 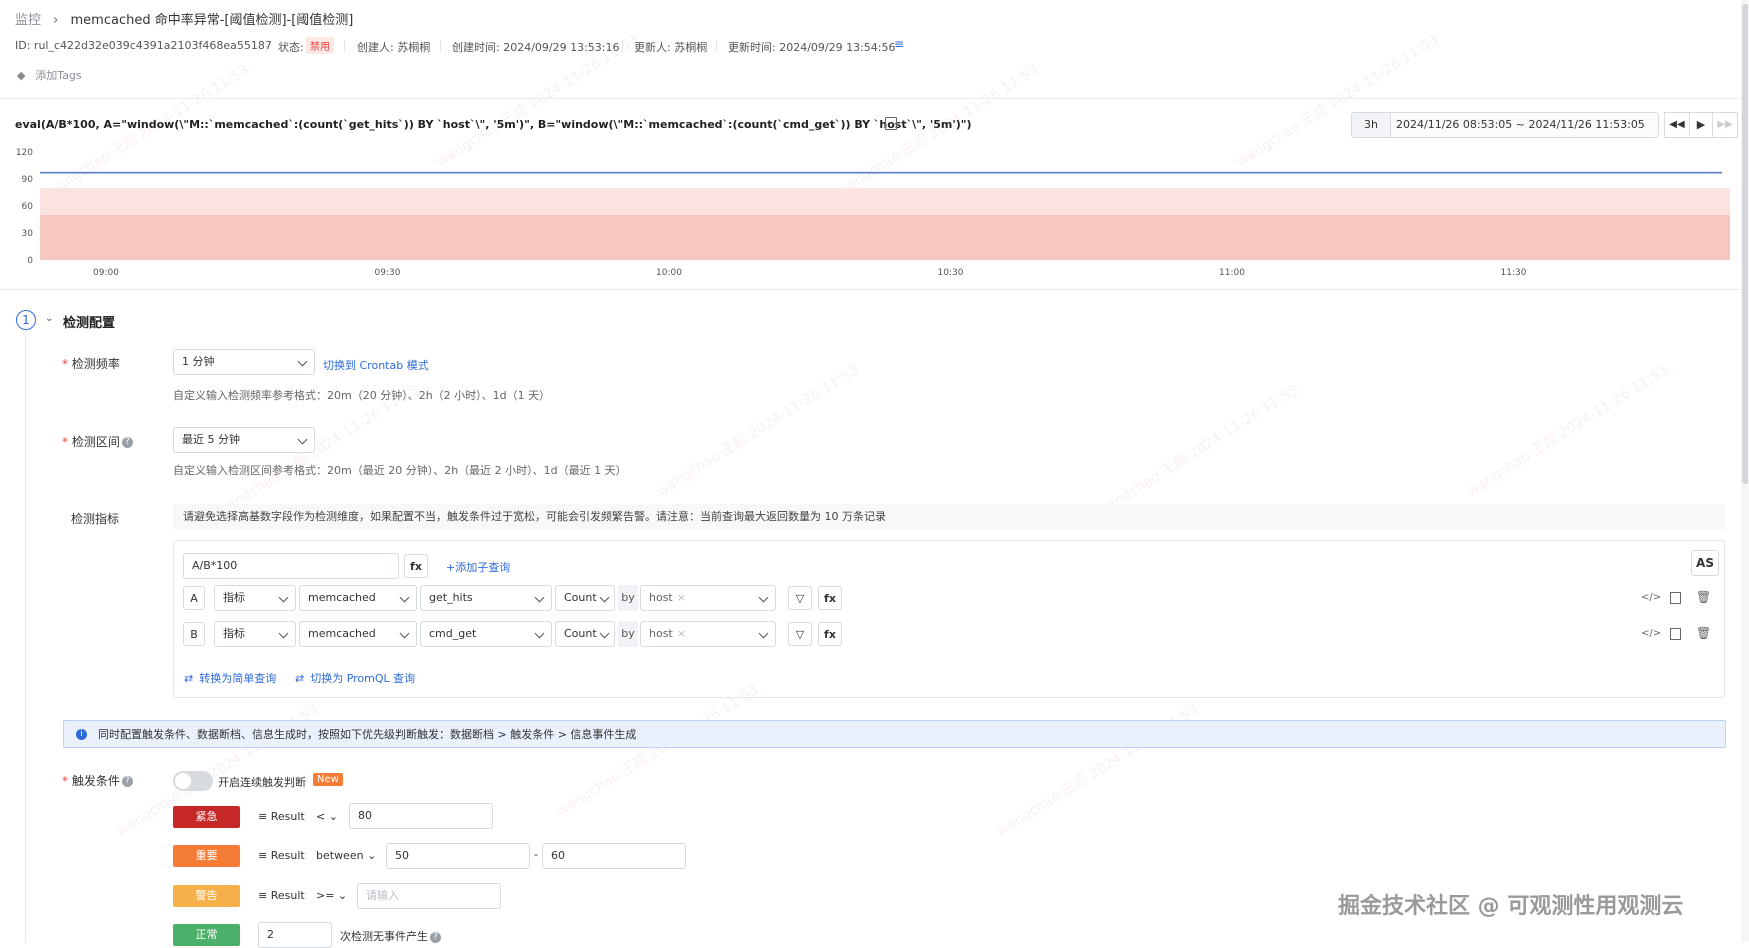 What do you see at coordinates (21, 75) in the screenshot?
I see `tag-icon: ◆` at bounding box center [21, 75].